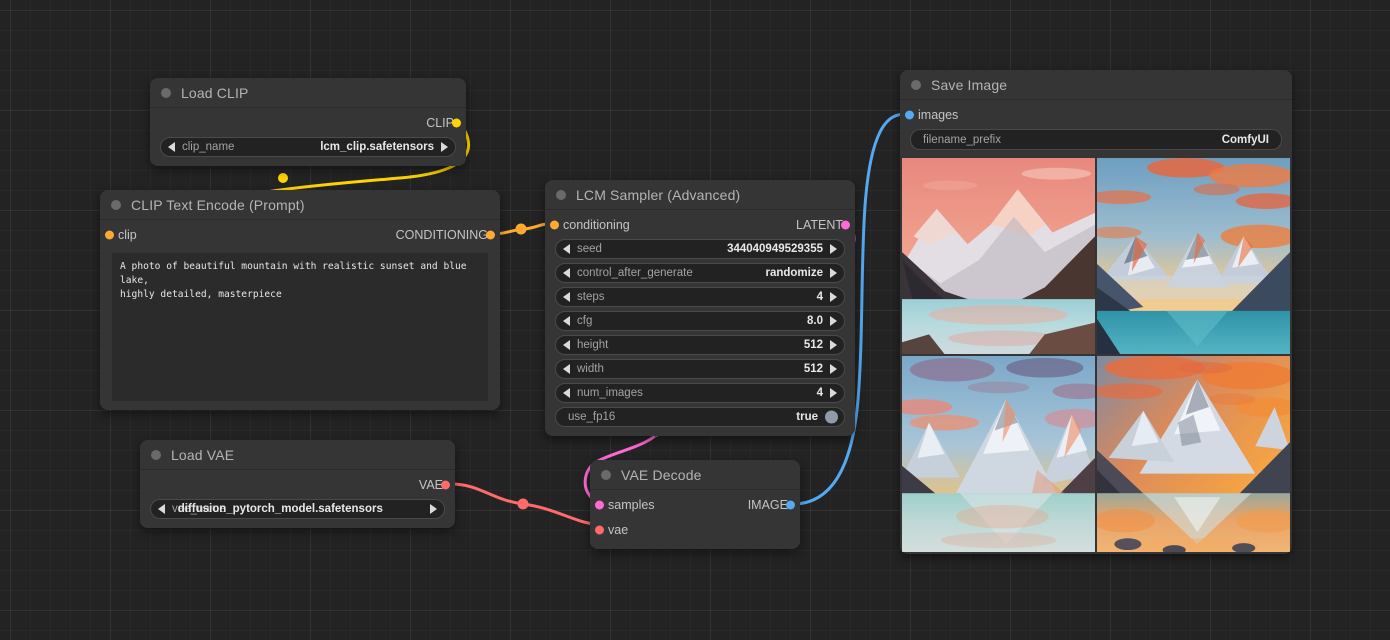 Image resolution: width=1390 pixels, height=640 pixels. What do you see at coordinates (618, 530) in the screenshot?
I see `input-slot-label: vae` at bounding box center [618, 530].